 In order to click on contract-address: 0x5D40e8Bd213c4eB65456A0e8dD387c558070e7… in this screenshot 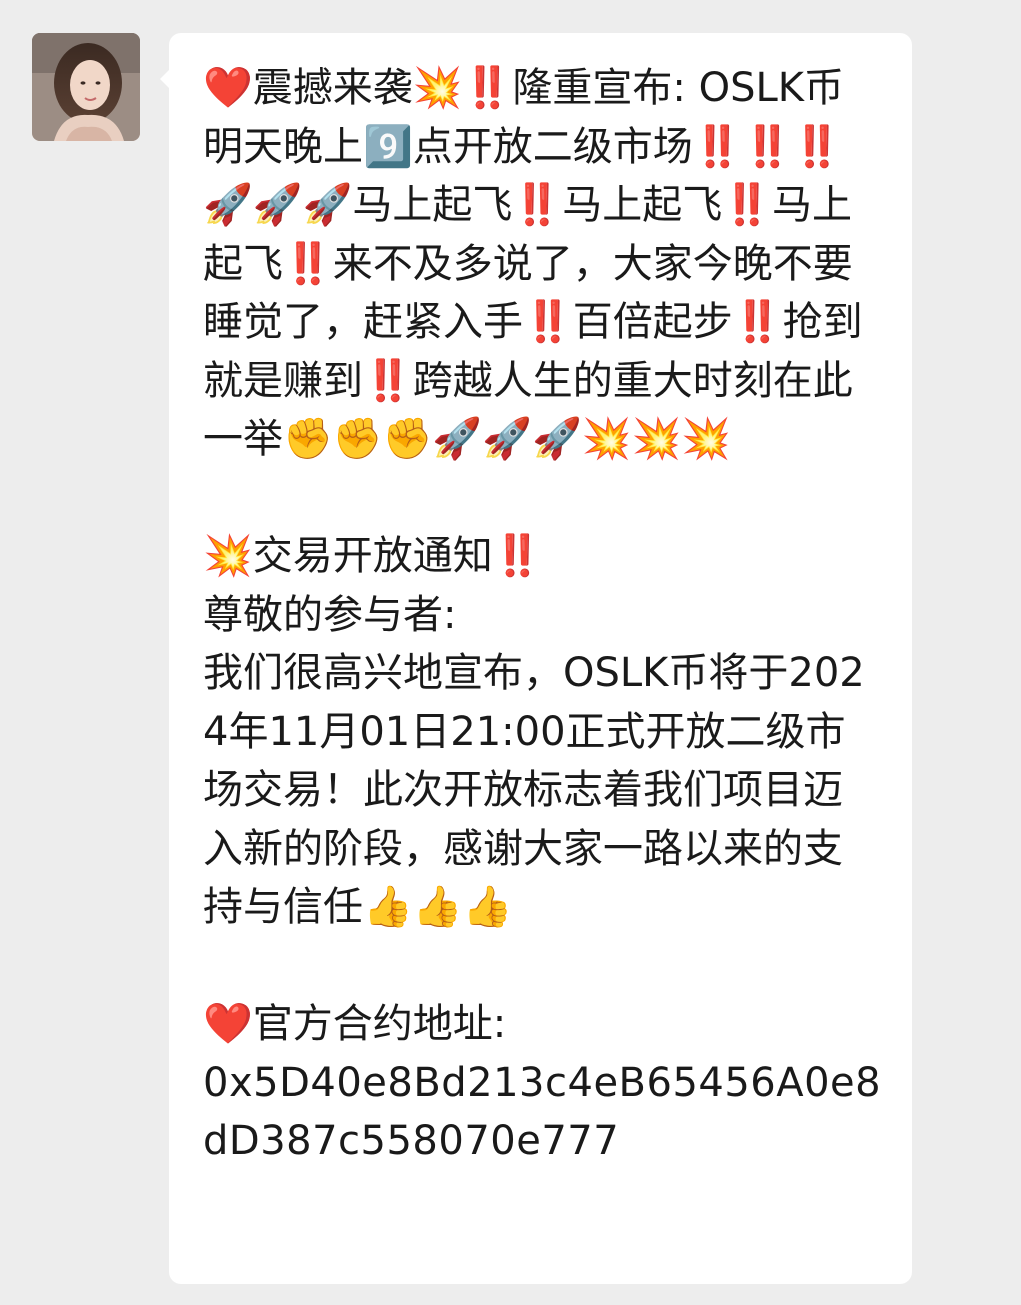, I will do `click(542, 1112)`.